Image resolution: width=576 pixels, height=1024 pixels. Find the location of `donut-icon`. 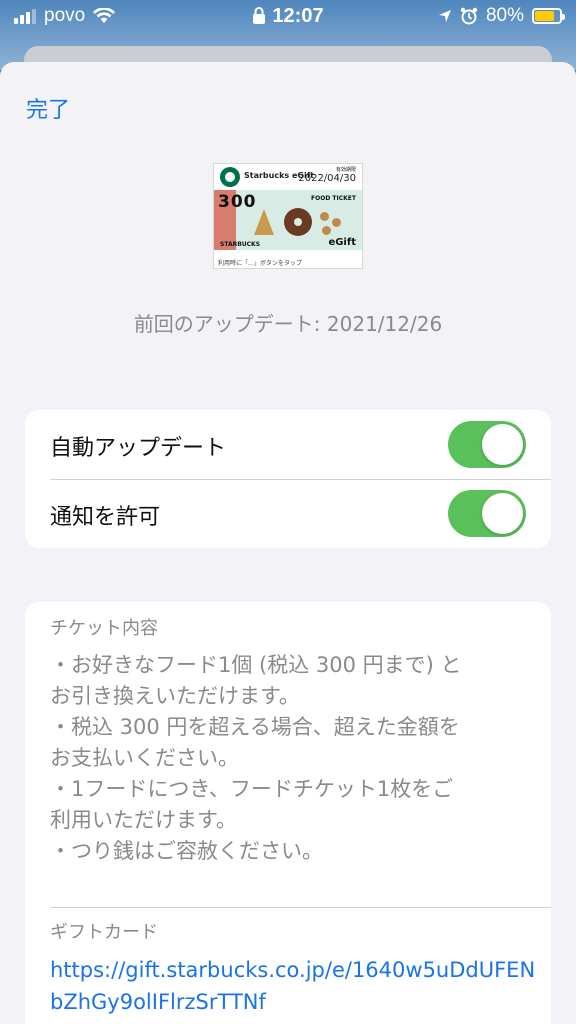

donut-icon is located at coordinates (298, 222).